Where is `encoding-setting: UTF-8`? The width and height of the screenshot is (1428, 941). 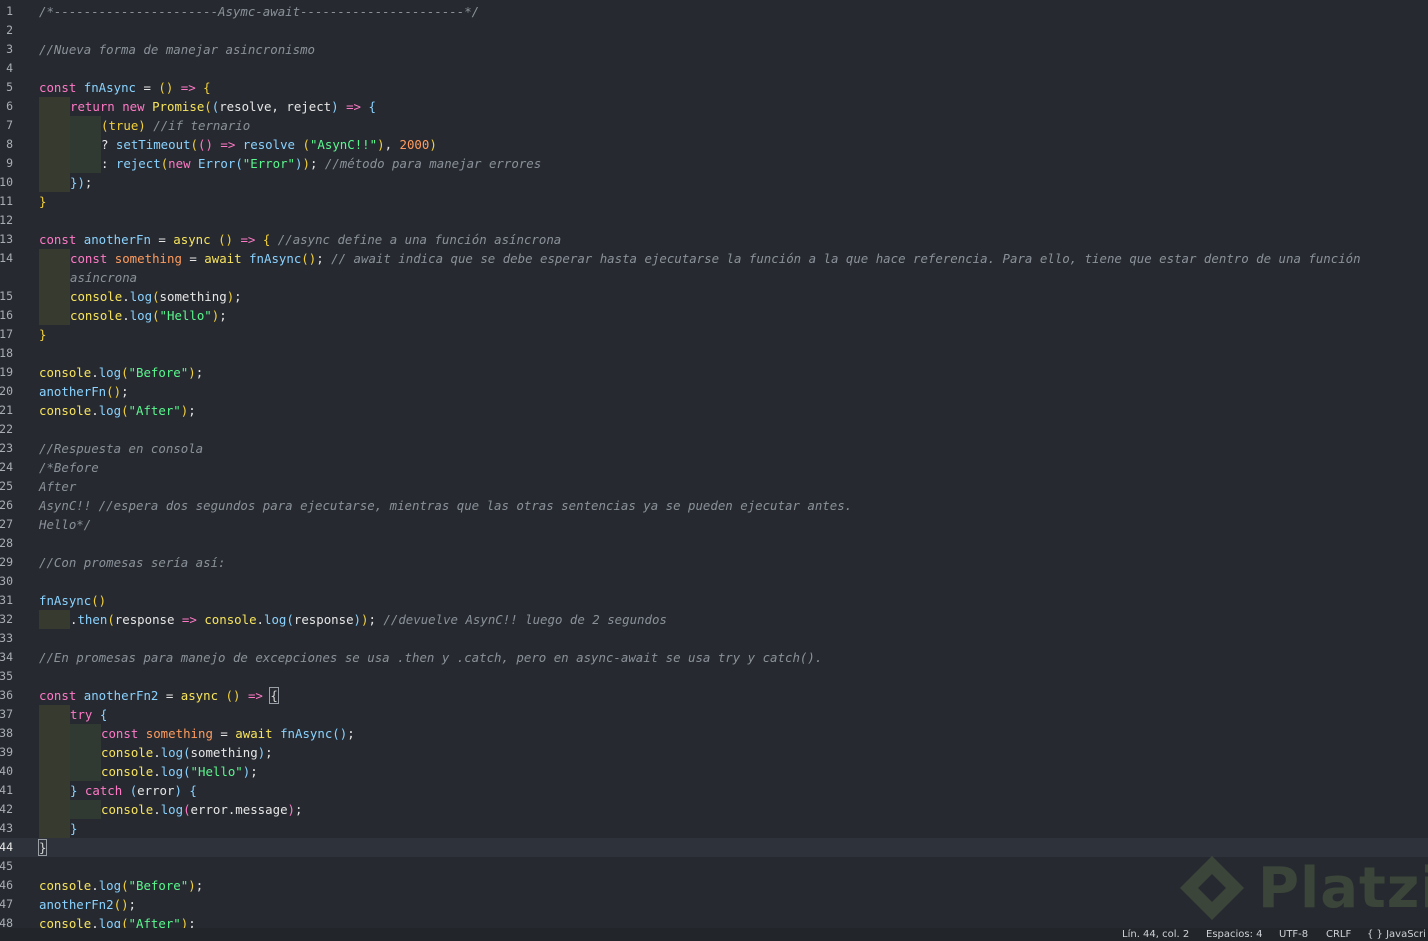
encoding-setting: UTF-8 is located at coordinates (1293, 934).